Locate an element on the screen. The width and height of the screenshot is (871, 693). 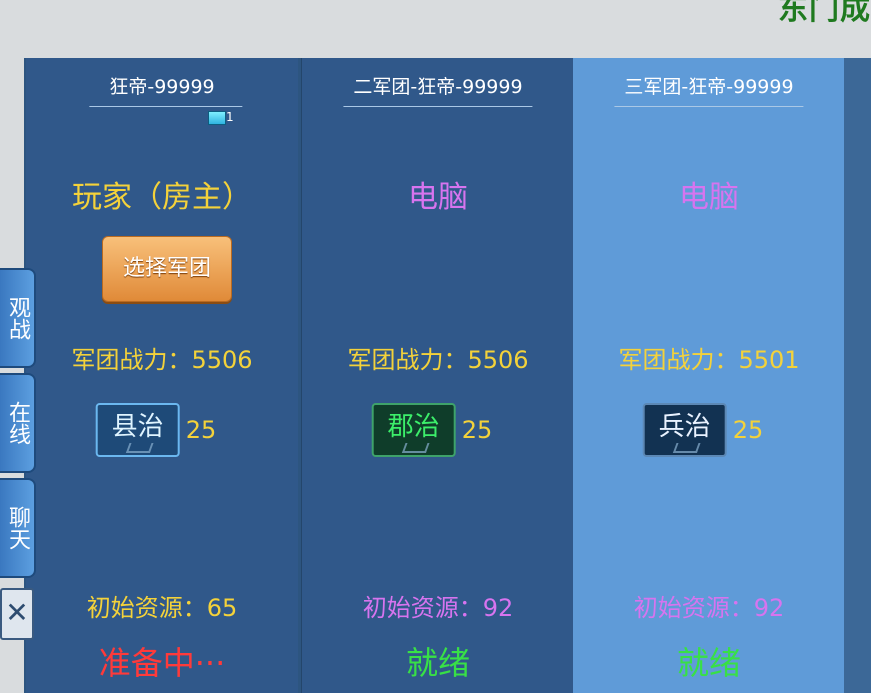
rank-badge: 郡治 is located at coordinates (413, 430).